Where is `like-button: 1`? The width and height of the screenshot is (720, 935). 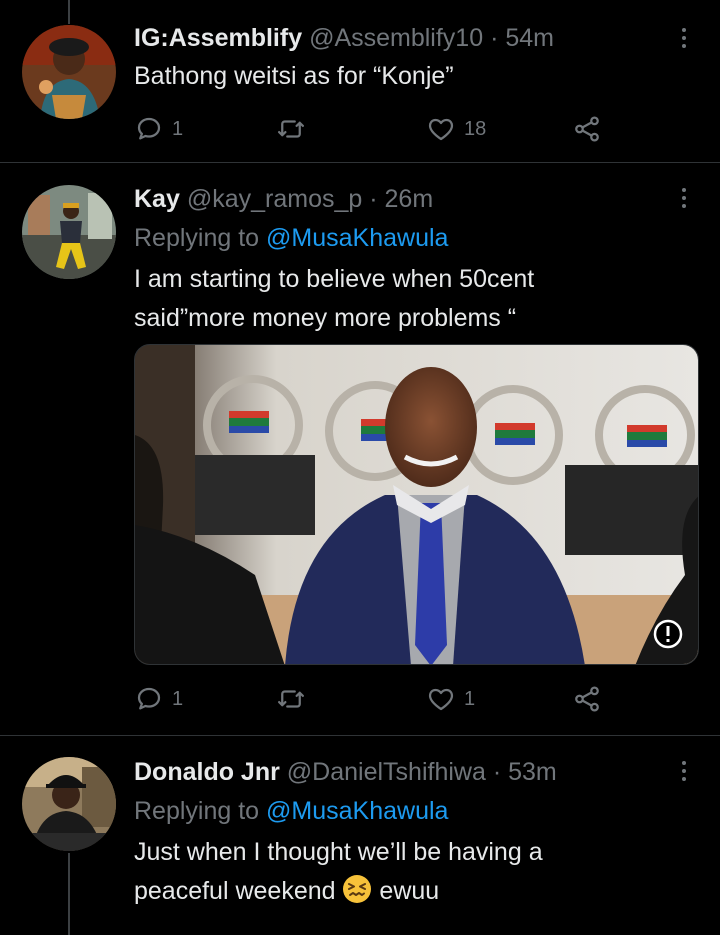
like-button: 1 is located at coordinates (450, 699).